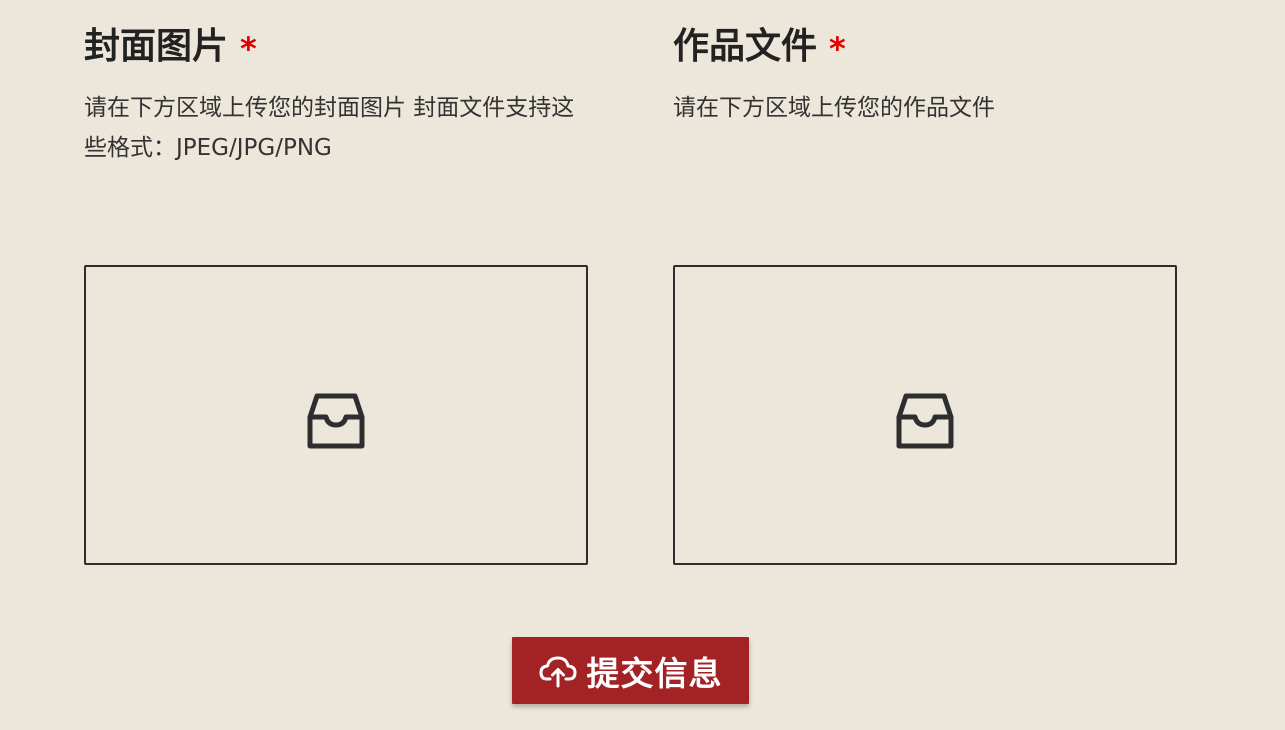 The height and width of the screenshot is (730, 1285). What do you see at coordinates (329, 128) in the screenshot?
I see `cover-description: 请在下方区域上传您的封面图片 封面文件支持这些格式：JPEG/JPG/PNG` at bounding box center [329, 128].